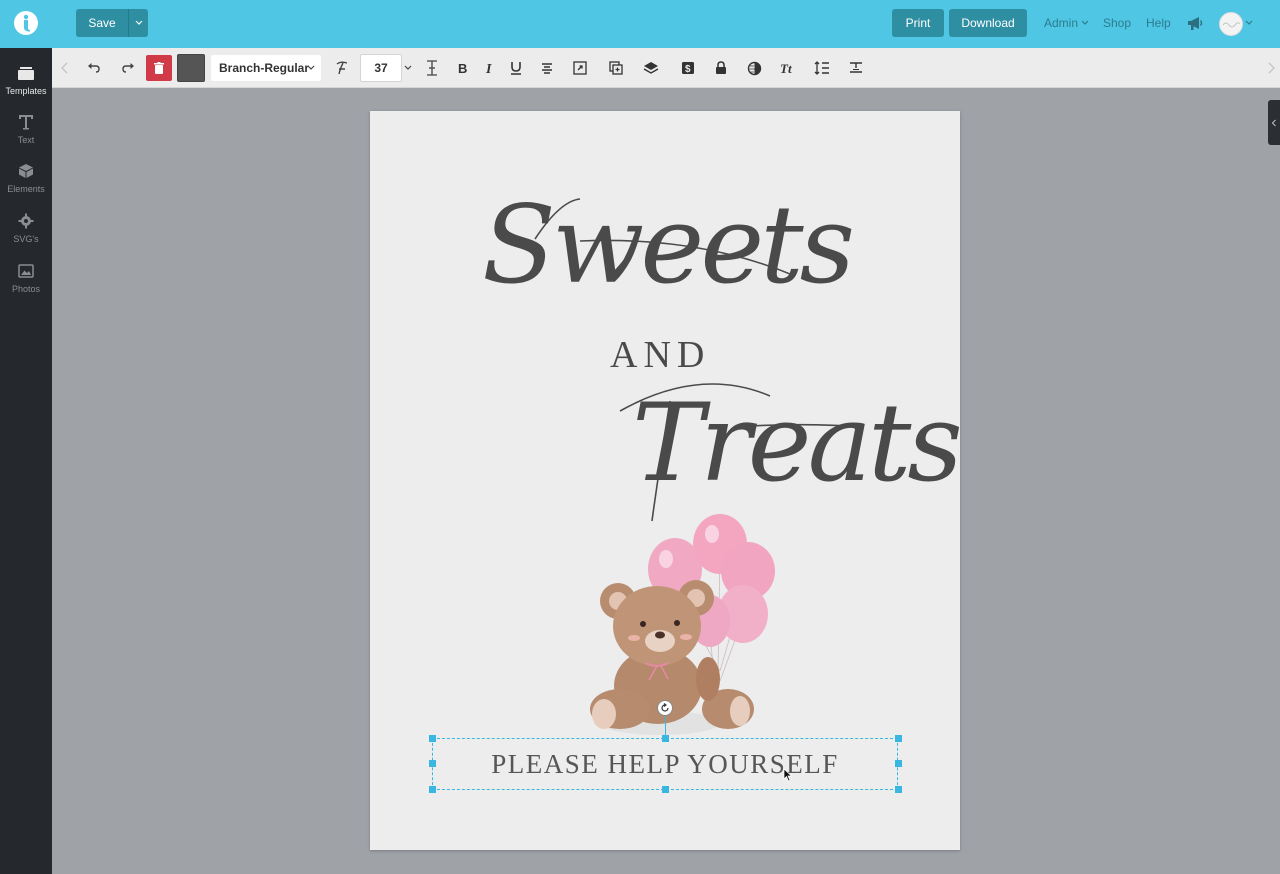  What do you see at coordinates (26, 282) in the screenshot?
I see `sidebar-item-photos: Photos` at bounding box center [26, 282].